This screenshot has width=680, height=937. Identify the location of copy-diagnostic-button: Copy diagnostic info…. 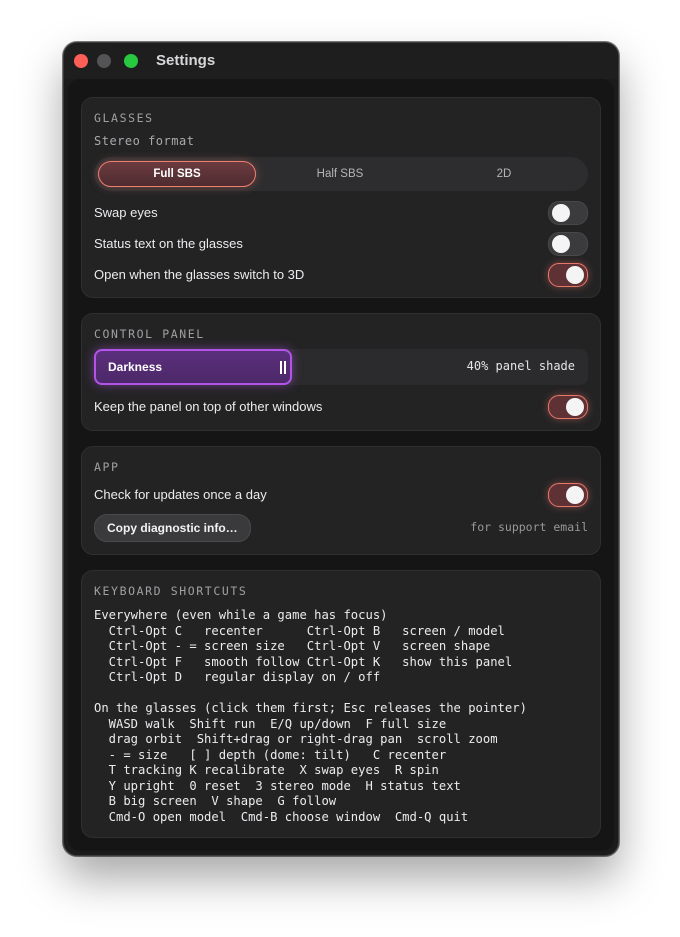
(172, 528).